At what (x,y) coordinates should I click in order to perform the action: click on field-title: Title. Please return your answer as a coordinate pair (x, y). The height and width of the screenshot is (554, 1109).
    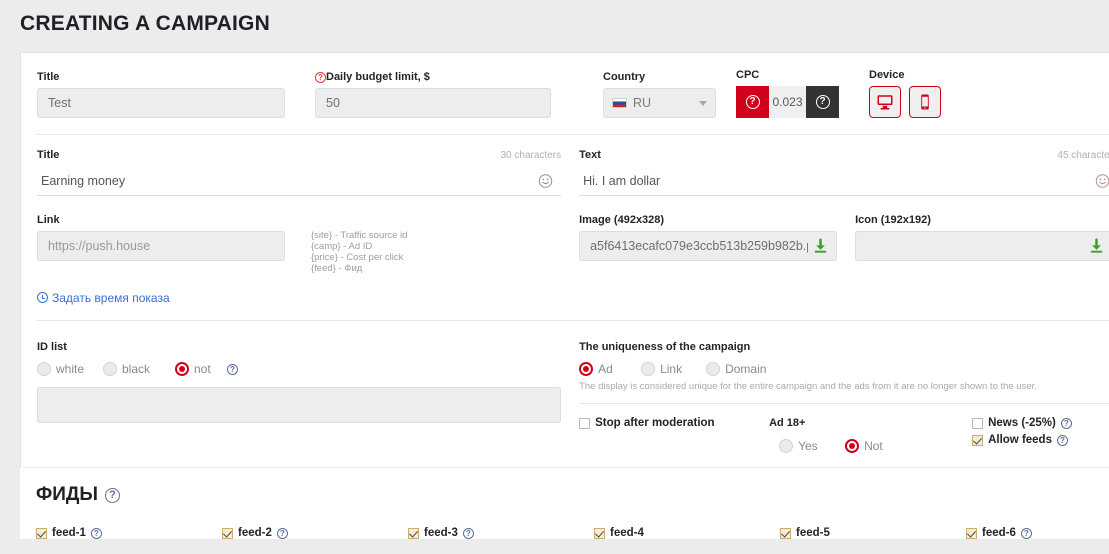
    Looking at the image, I should click on (161, 94).